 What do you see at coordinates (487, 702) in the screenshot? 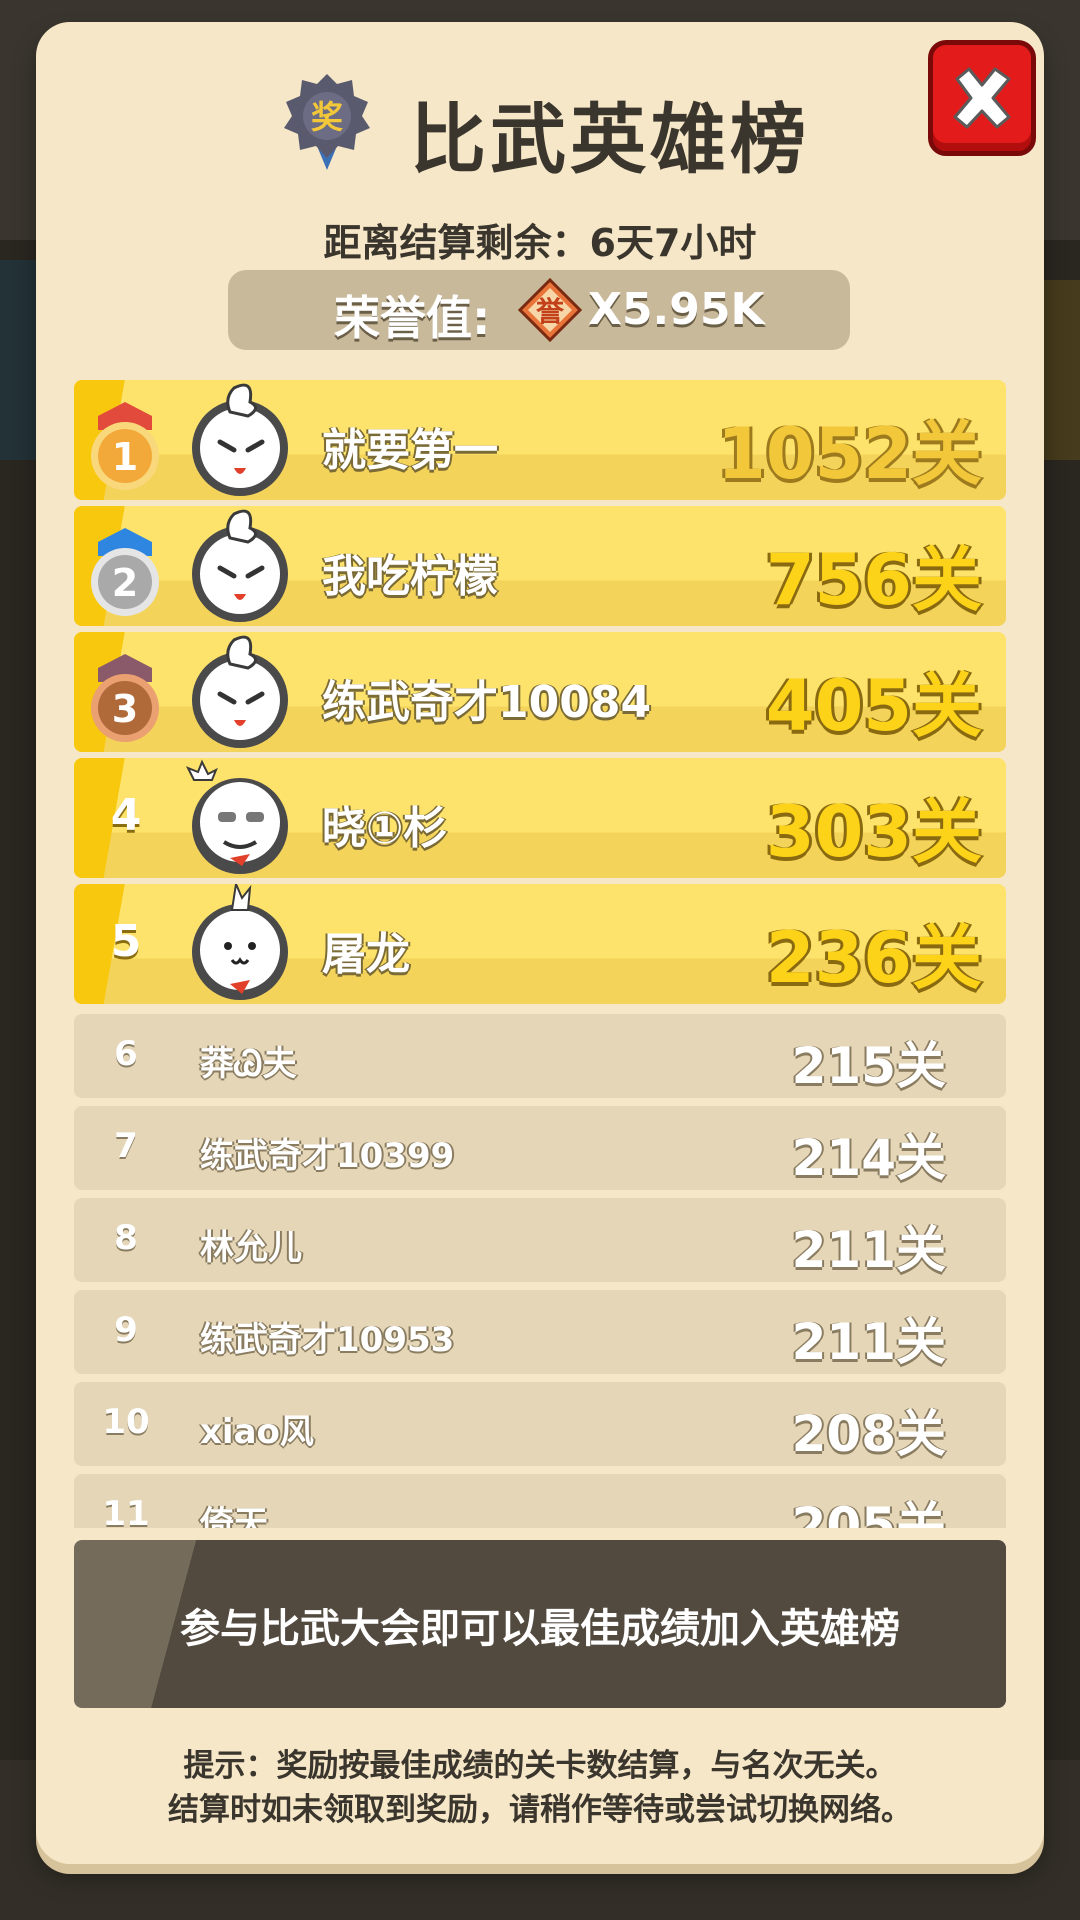
I see `player-name: 练武奇才10084` at bounding box center [487, 702].